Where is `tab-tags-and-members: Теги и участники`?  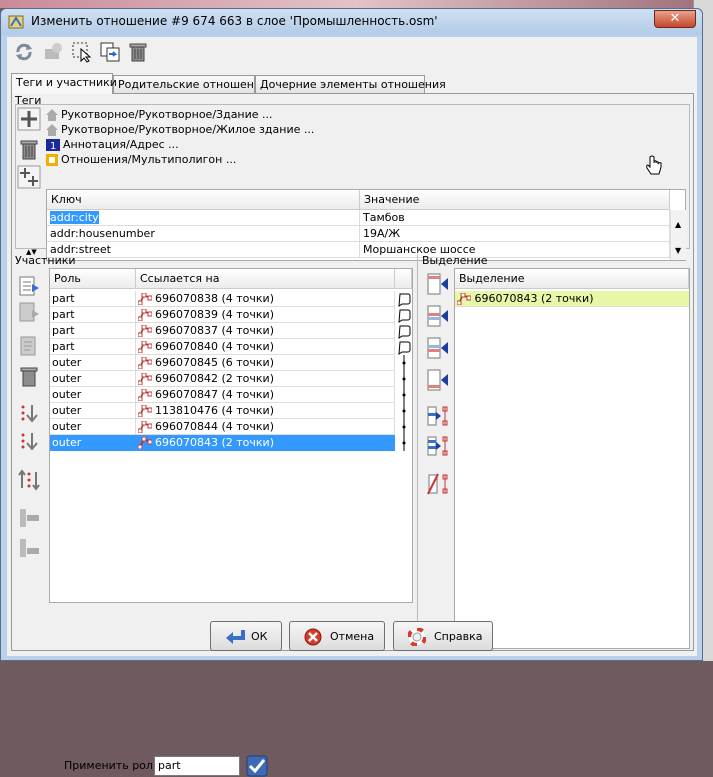 tab-tags-and-members: Теги и участники is located at coordinates (64, 83).